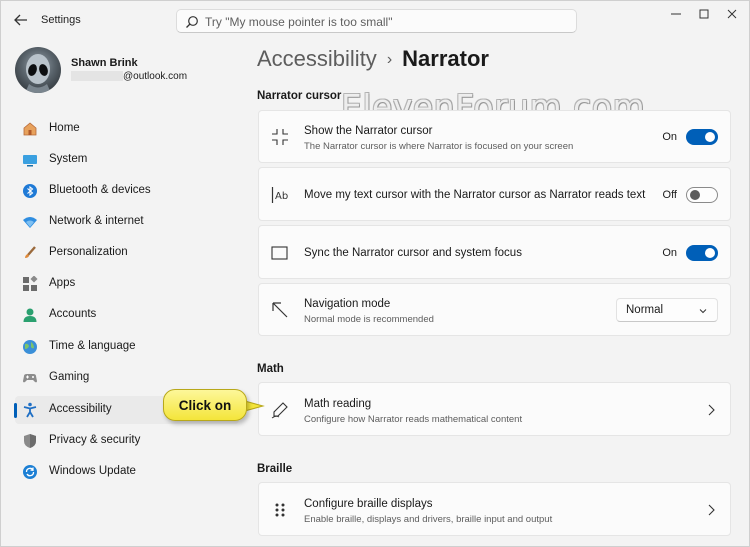 This screenshot has height=547, width=750. What do you see at coordinates (192, 22) in the screenshot?
I see `search-icon` at bounding box center [192, 22].